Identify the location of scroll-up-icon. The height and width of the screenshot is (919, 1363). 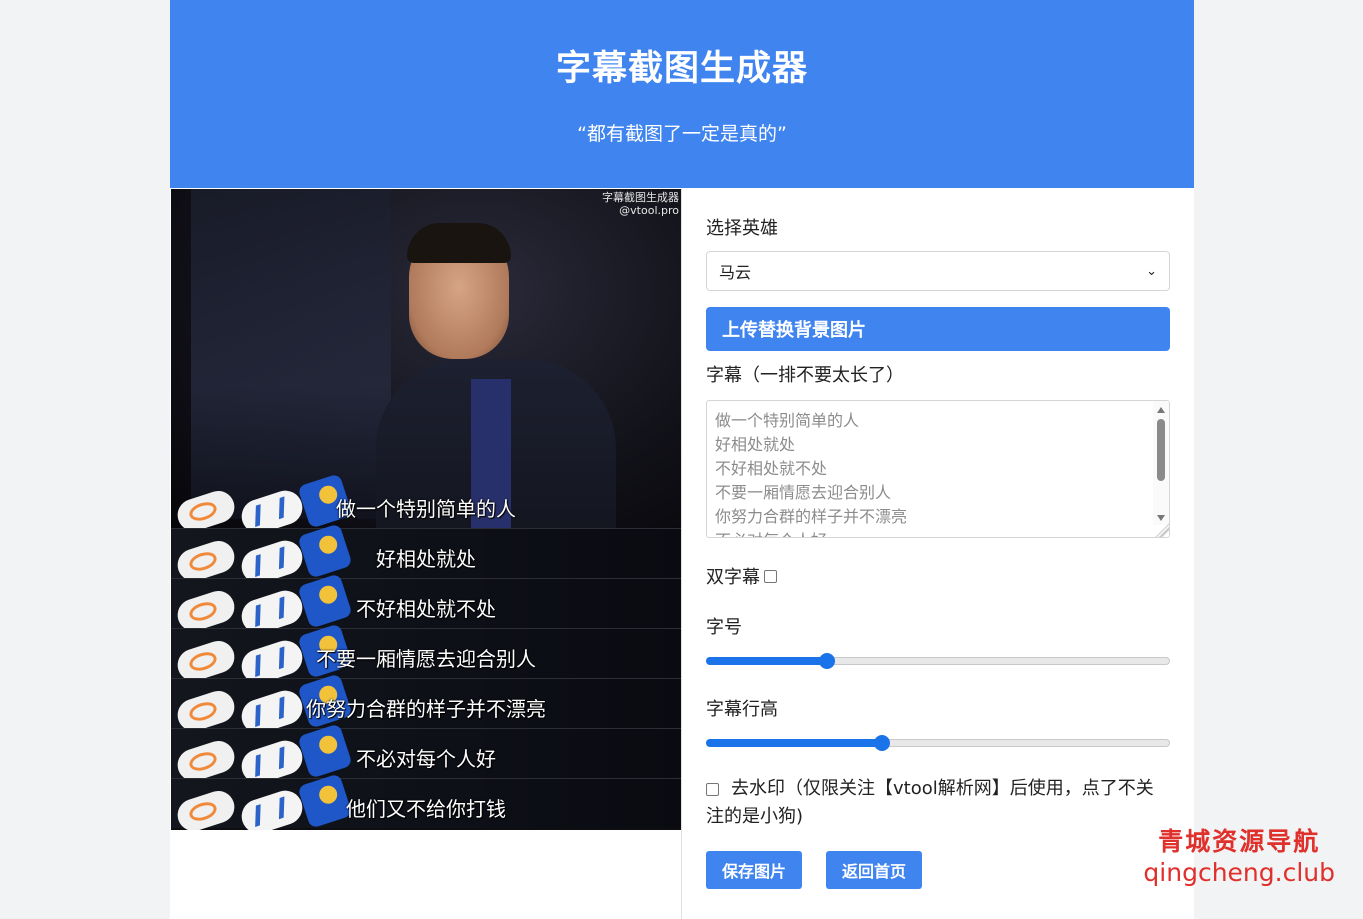
(1161, 410).